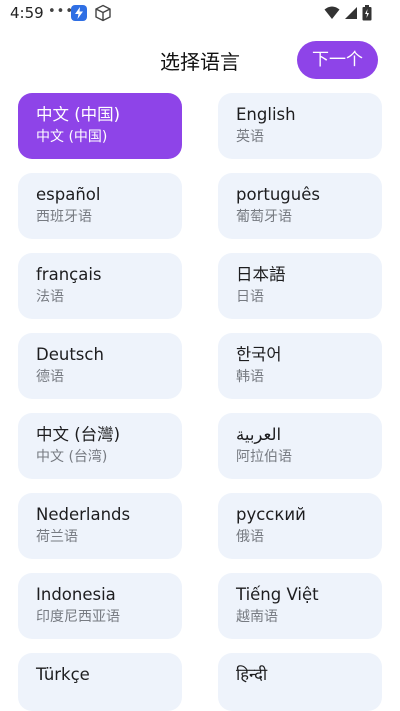  I want to click on language-subtitle: 葡萄牙语, so click(264, 217).